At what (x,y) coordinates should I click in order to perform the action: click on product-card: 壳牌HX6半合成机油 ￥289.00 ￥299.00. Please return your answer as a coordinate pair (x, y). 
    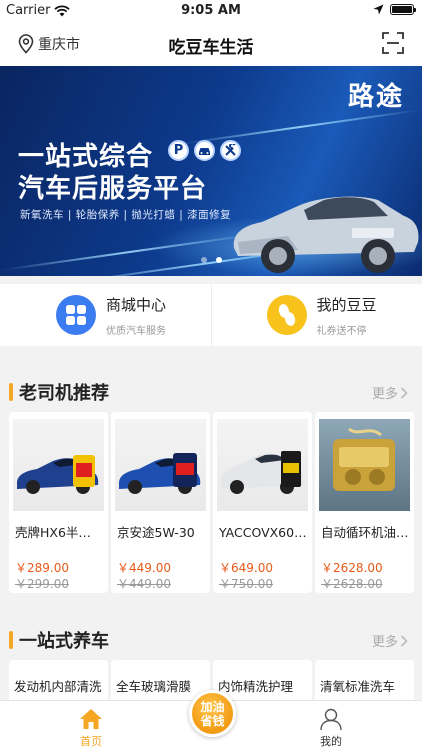
    Looking at the image, I should click on (58, 502).